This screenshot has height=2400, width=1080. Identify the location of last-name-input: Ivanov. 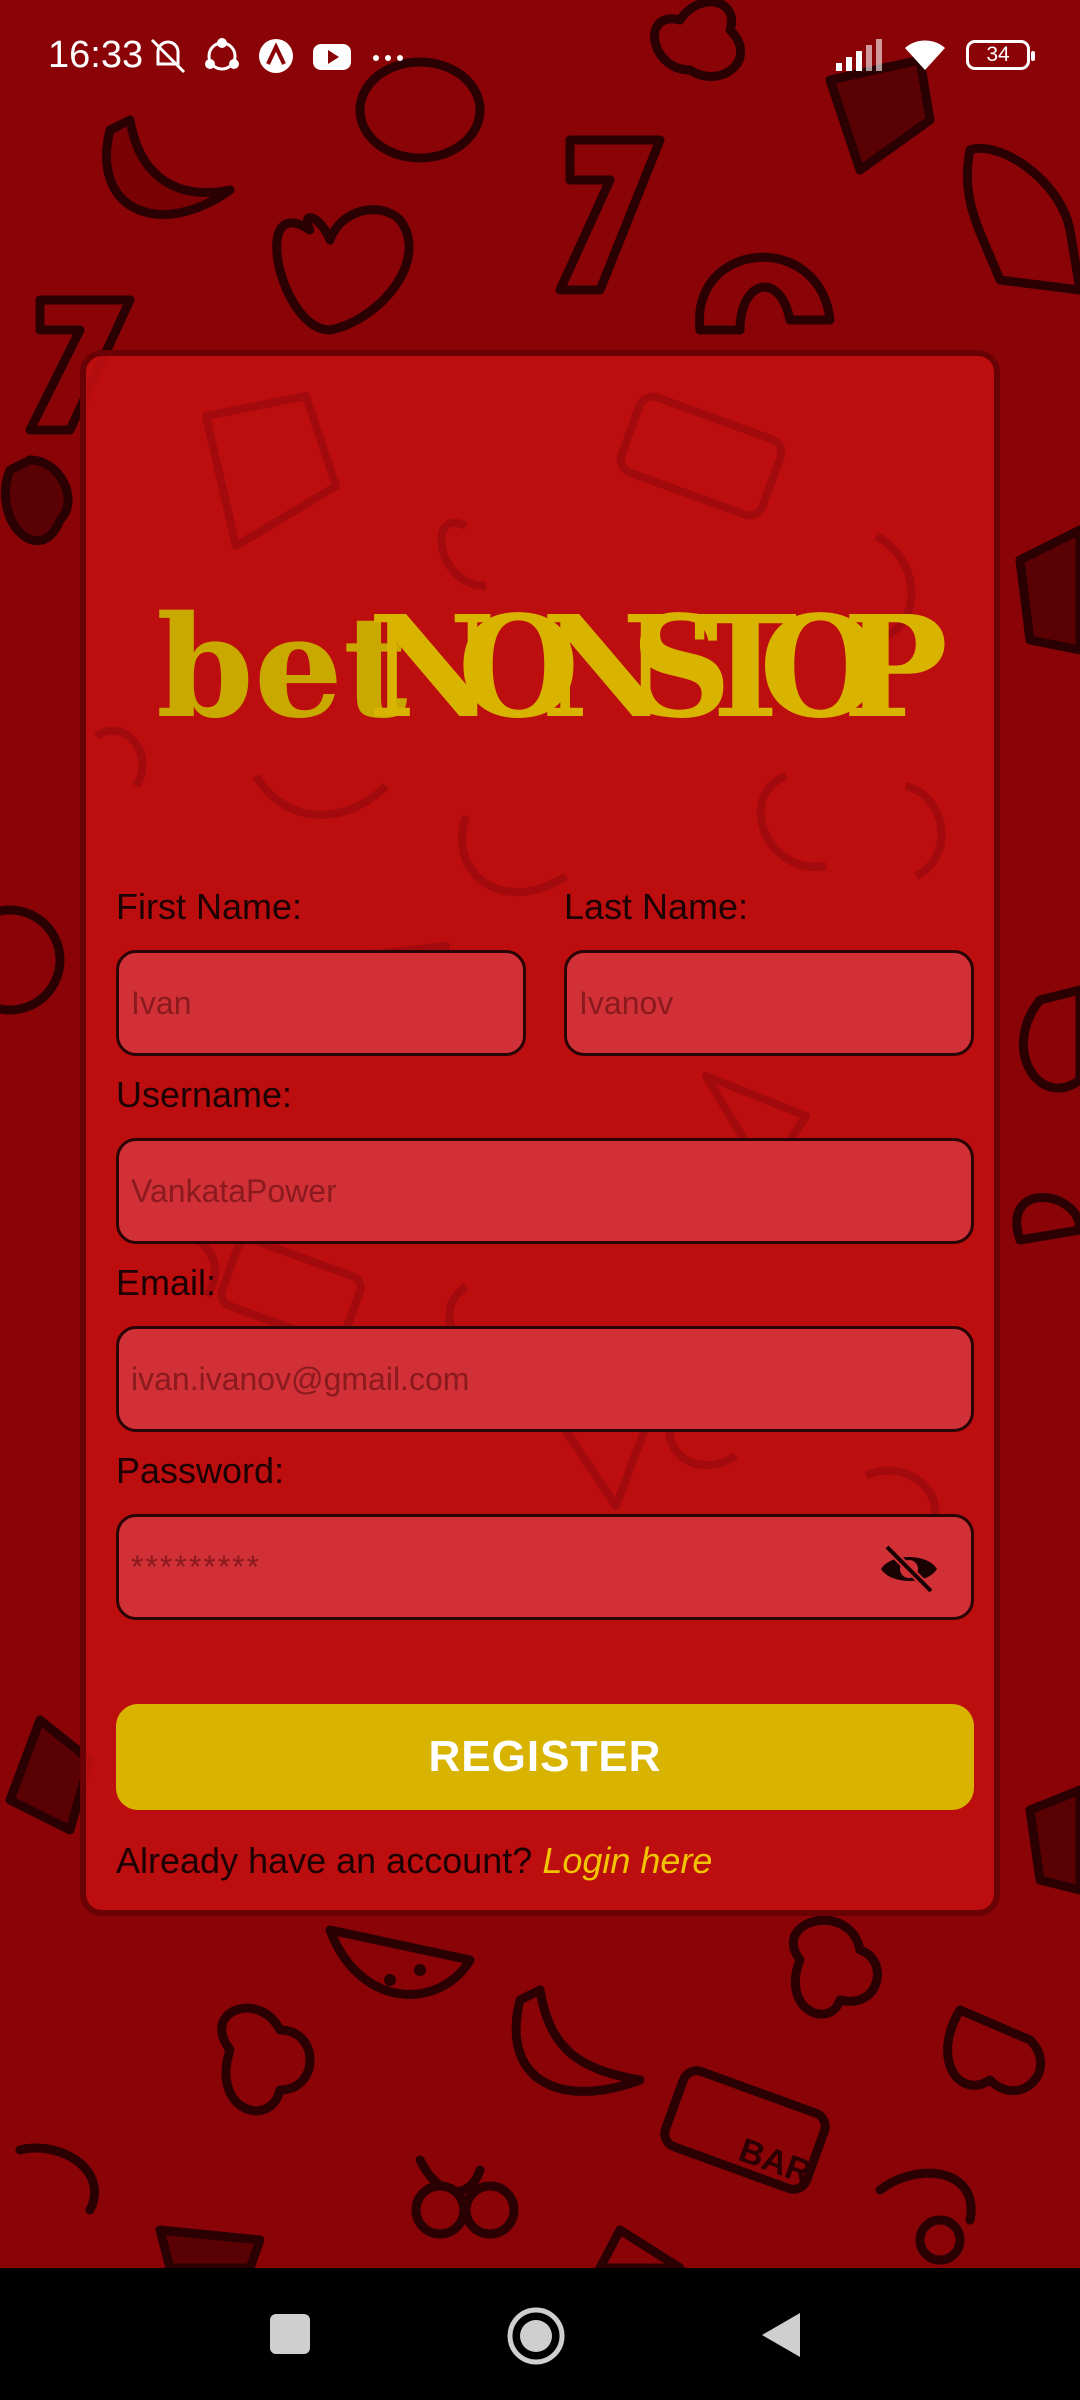
(769, 1003).